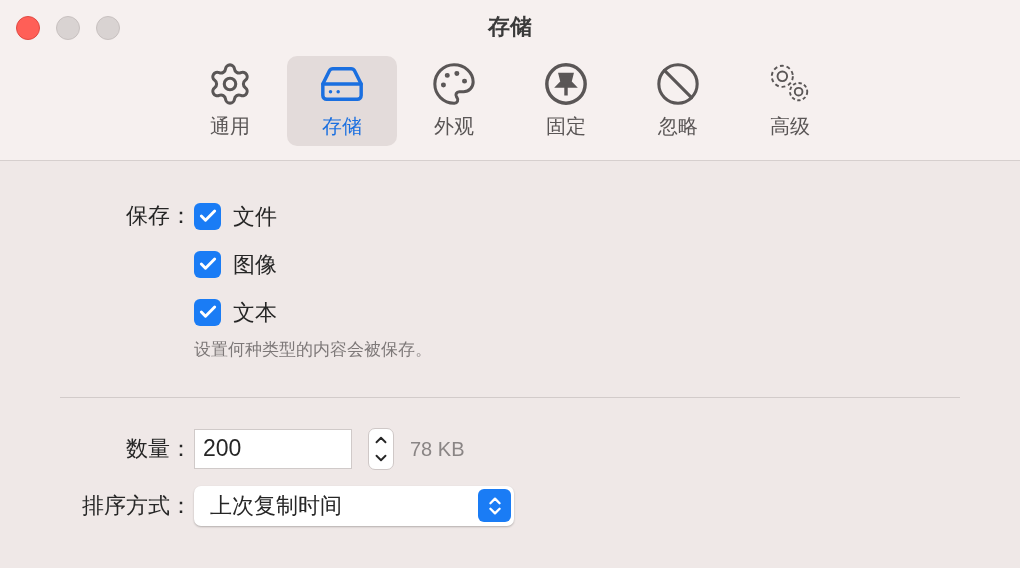 This screenshot has height=568, width=1020. I want to click on toolbar-tab: 存储, so click(342, 101).